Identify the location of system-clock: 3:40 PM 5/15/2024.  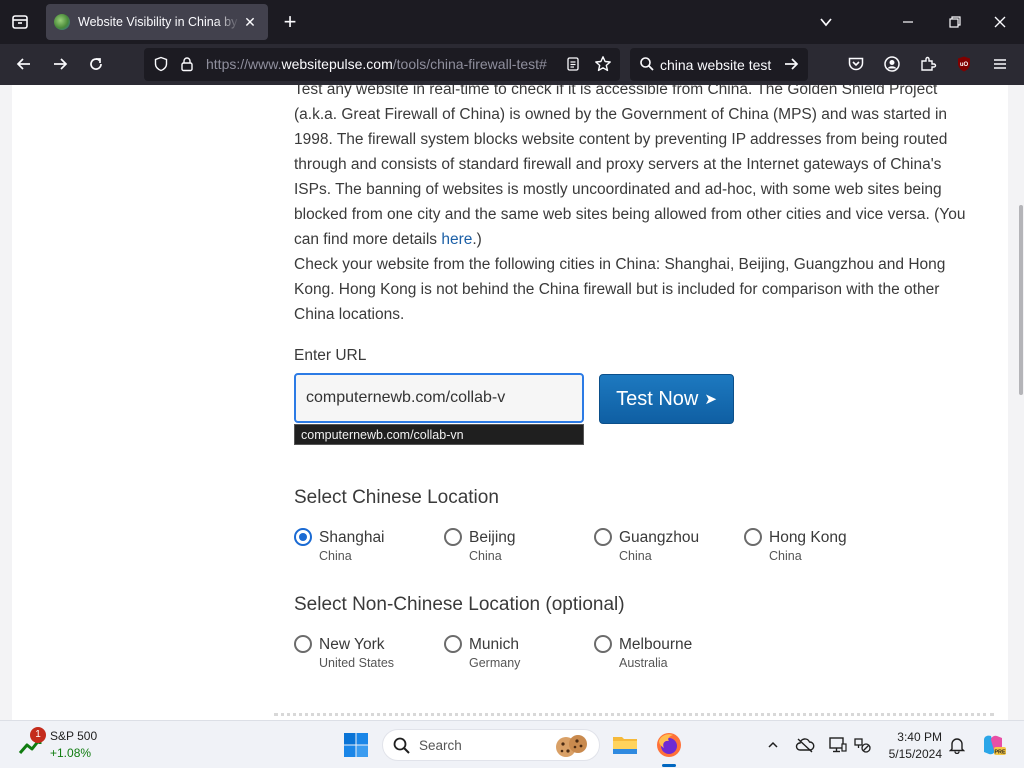
(909, 746).